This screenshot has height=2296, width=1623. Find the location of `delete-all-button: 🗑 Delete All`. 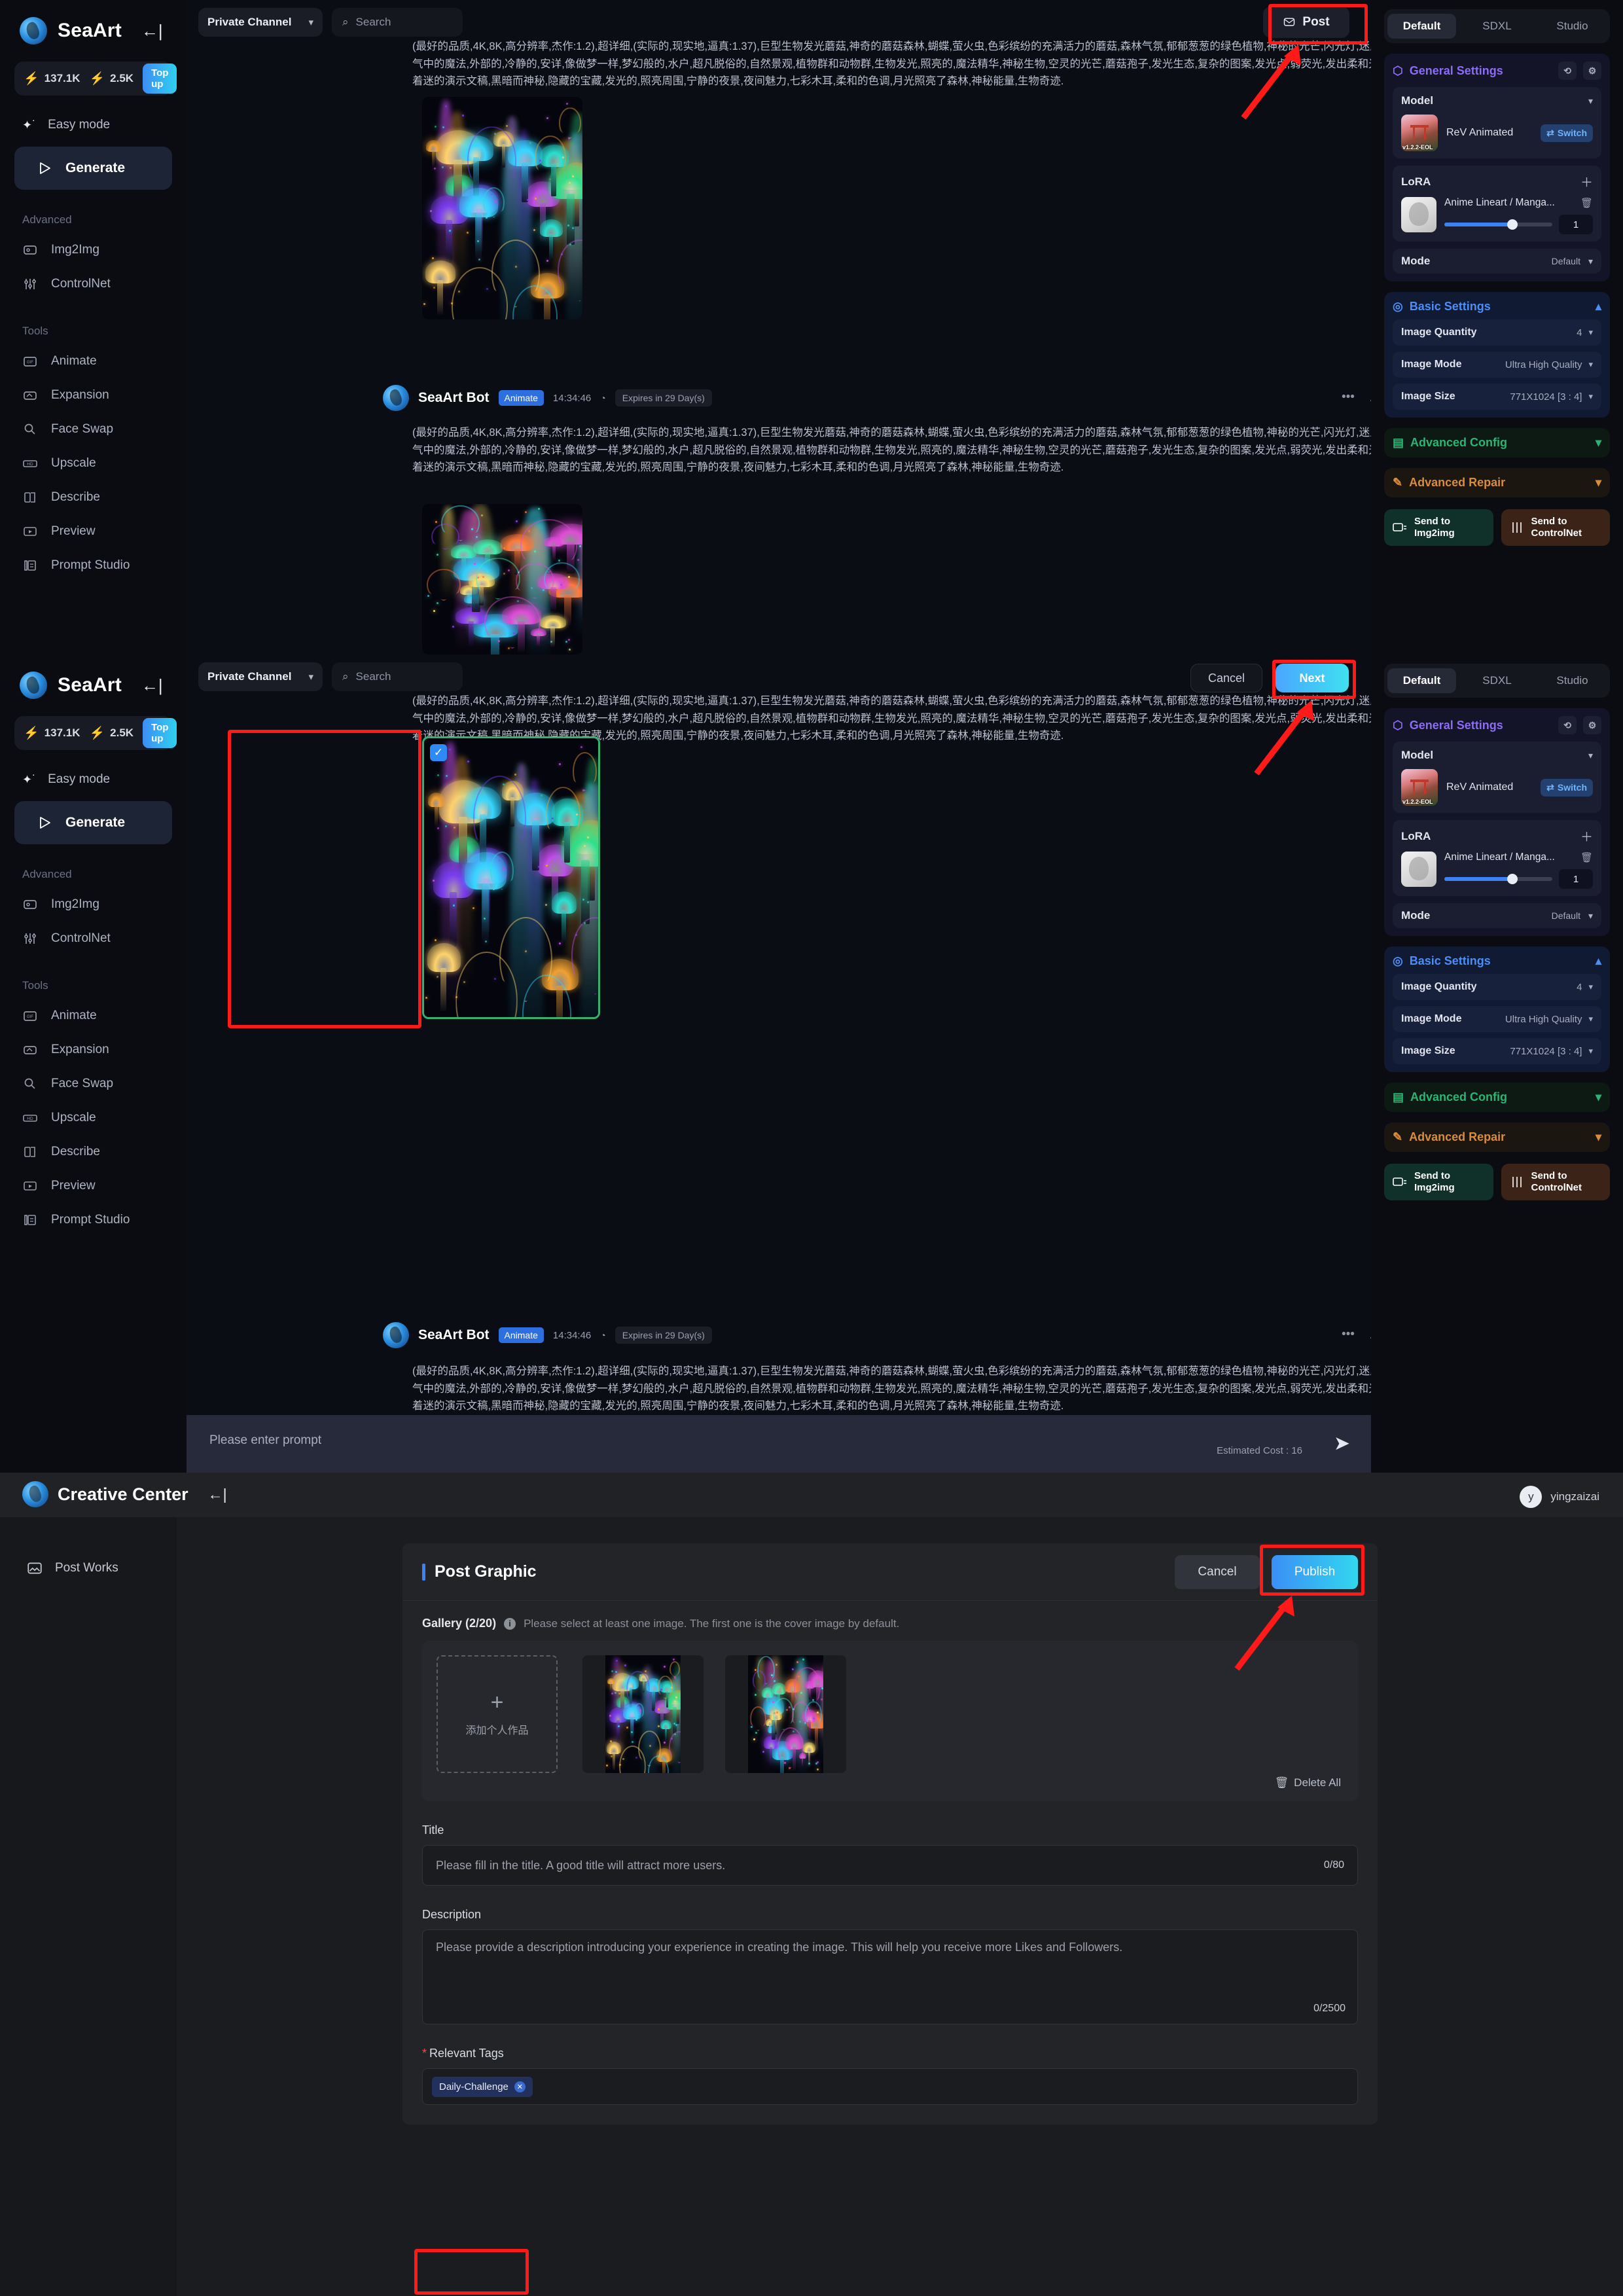

delete-all-button: 🗑 Delete All is located at coordinates (1308, 1782).